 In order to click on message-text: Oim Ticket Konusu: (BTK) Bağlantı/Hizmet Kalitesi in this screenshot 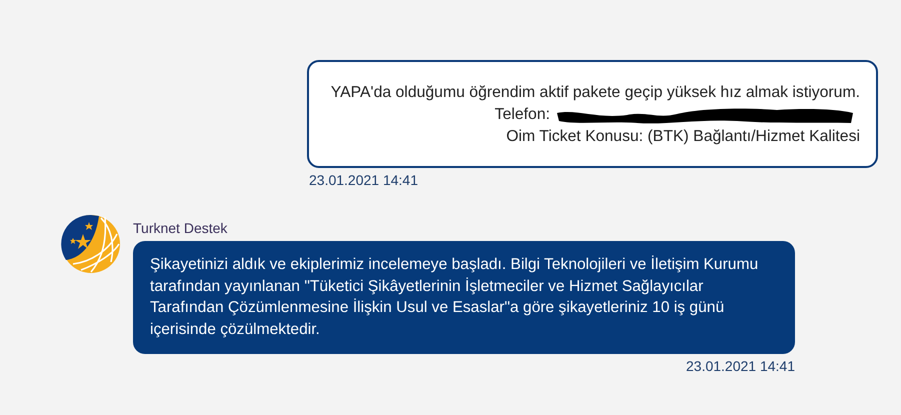, I will do `click(683, 136)`.